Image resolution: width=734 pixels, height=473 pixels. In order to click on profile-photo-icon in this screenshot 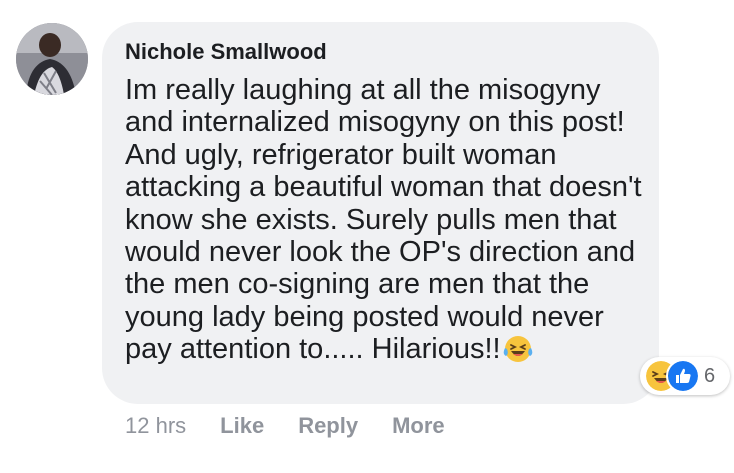, I will do `click(52, 59)`.